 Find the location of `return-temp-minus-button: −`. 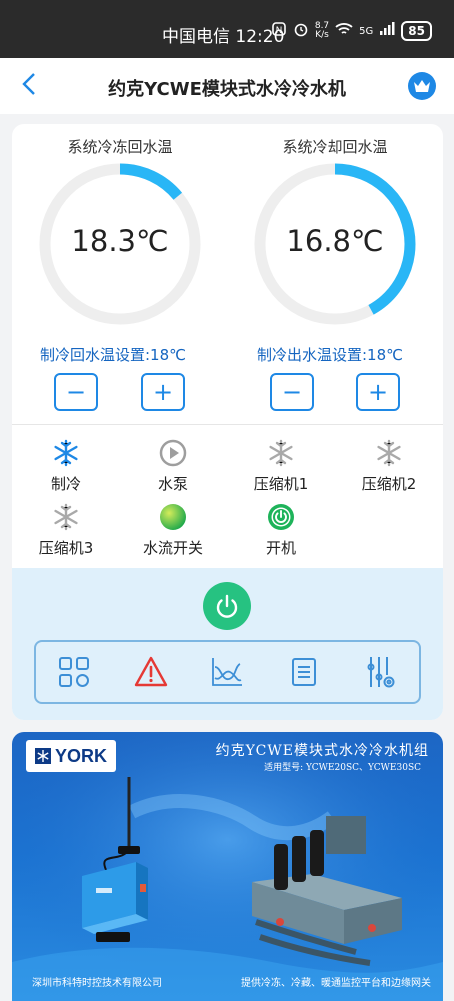

return-temp-minus-button: − is located at coordinates (76, 392).